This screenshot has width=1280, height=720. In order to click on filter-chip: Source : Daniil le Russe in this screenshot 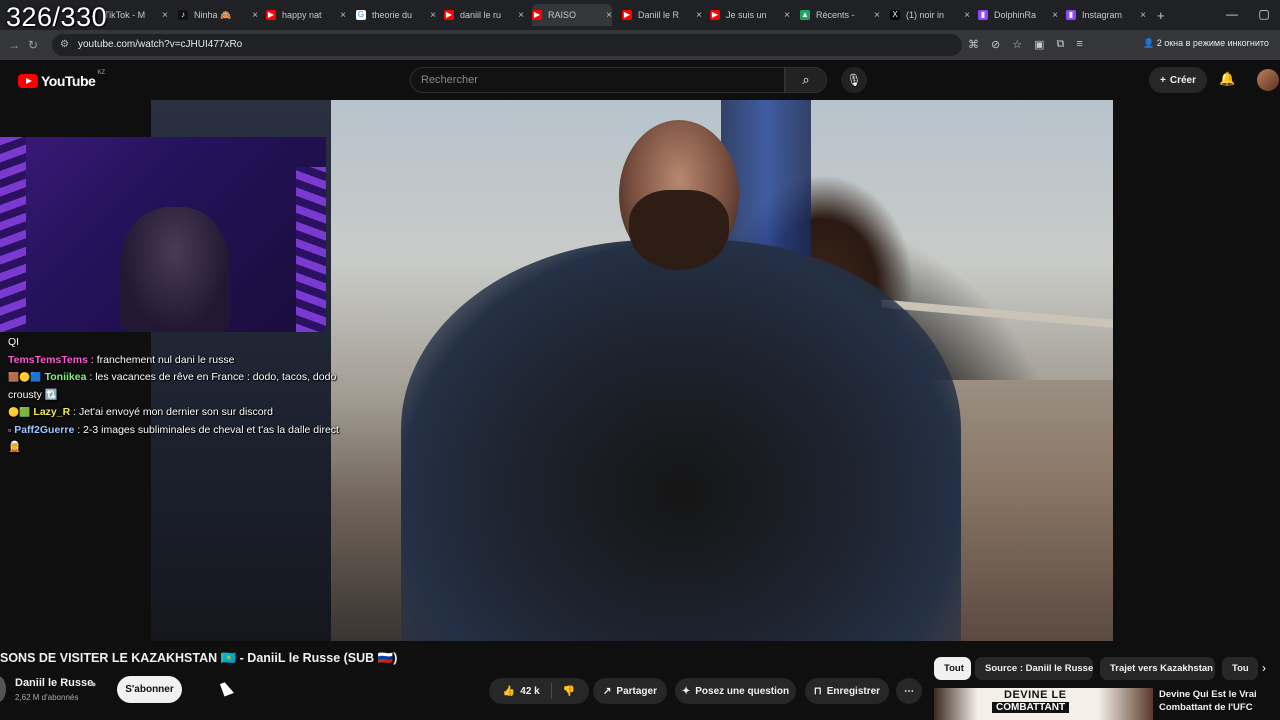, I will do `click(1034, 668)`.